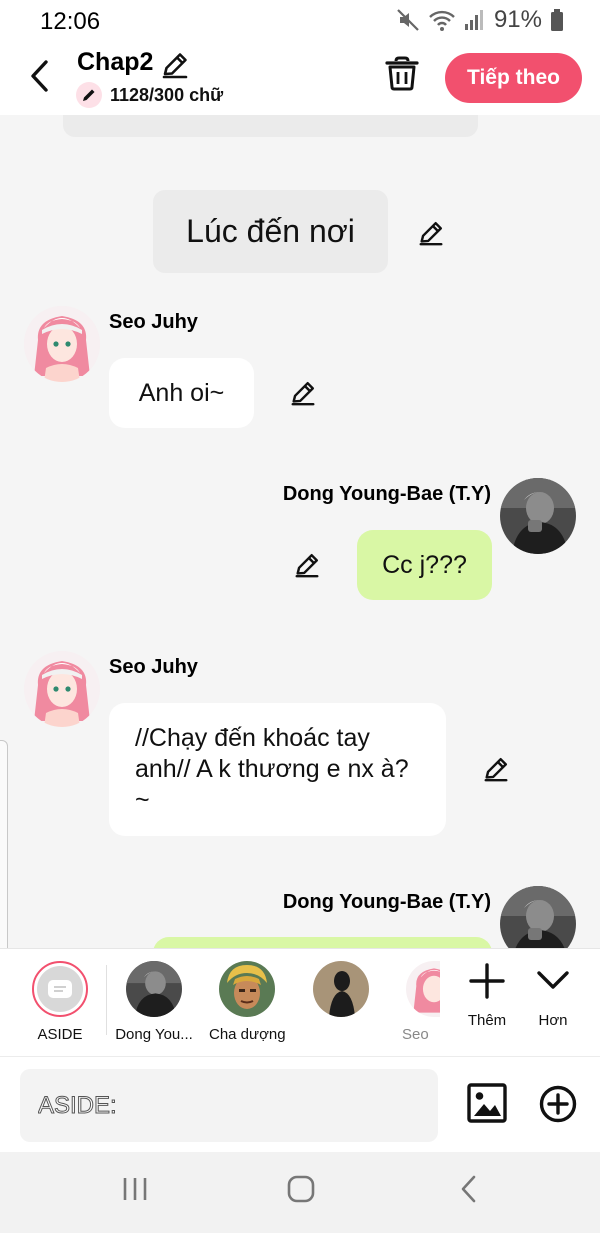  What do you see at coordinates (247, 1034) in the screenshot?
I see `character-name: Cha dượng` at bounding box center [247, 1034].